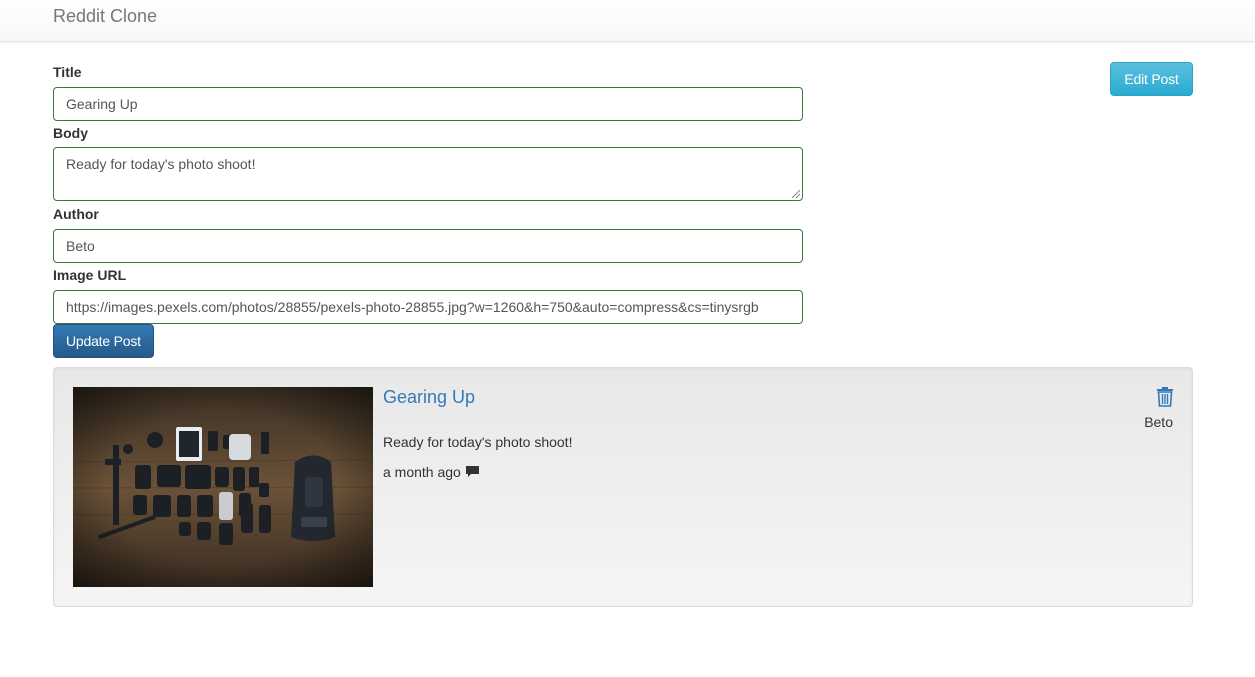  I want to click on body-textarea-value: Ready for today's photo shoot!, so click(161, 164).